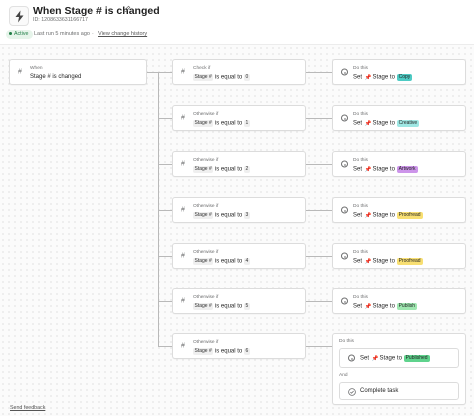 Image resolution: width=474 pixels, height=416 pixels. Describe the element at coordinates (239, 210) in the screenshot. I see `condition-card: # Otherwise if Stage # is equal to 3` at that location.